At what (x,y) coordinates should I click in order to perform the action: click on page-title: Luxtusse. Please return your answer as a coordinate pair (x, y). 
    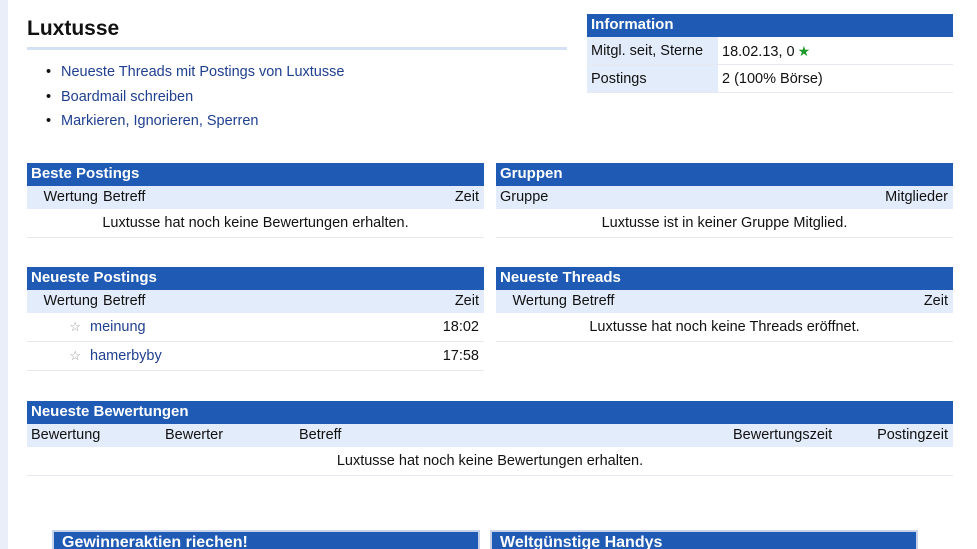
    Looking at the image, I should click on (297, 33).